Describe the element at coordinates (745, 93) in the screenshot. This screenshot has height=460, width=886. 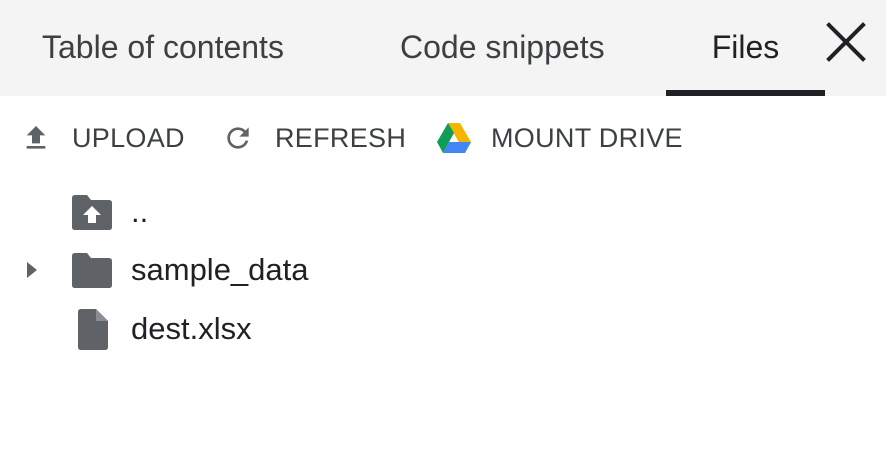
I see `active-tab-indicator` at that location.